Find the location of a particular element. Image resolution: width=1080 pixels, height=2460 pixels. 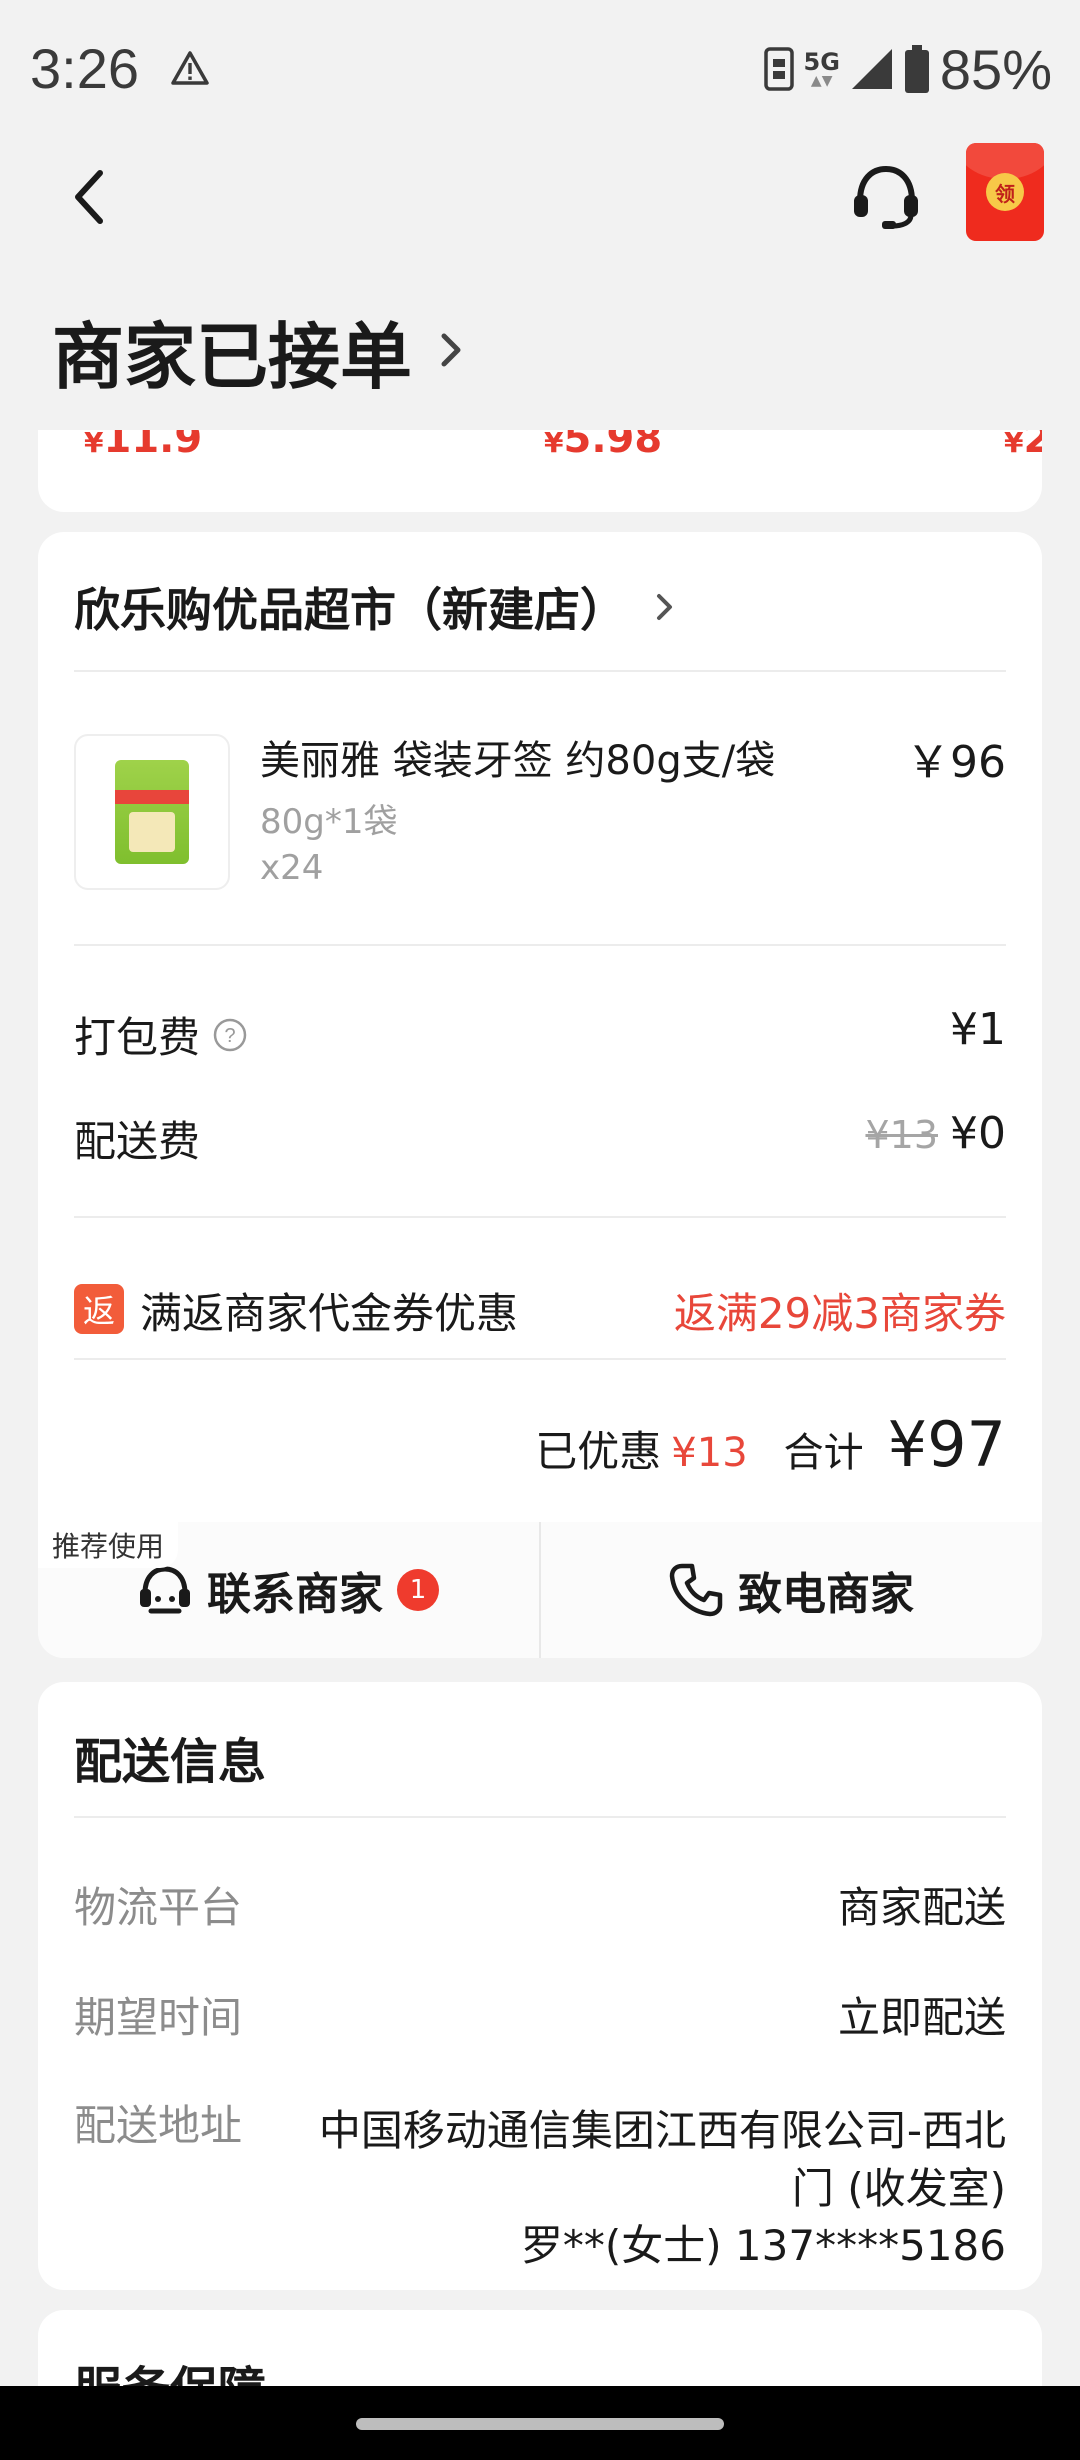

sim-icon is located at coordinates (778, 69).